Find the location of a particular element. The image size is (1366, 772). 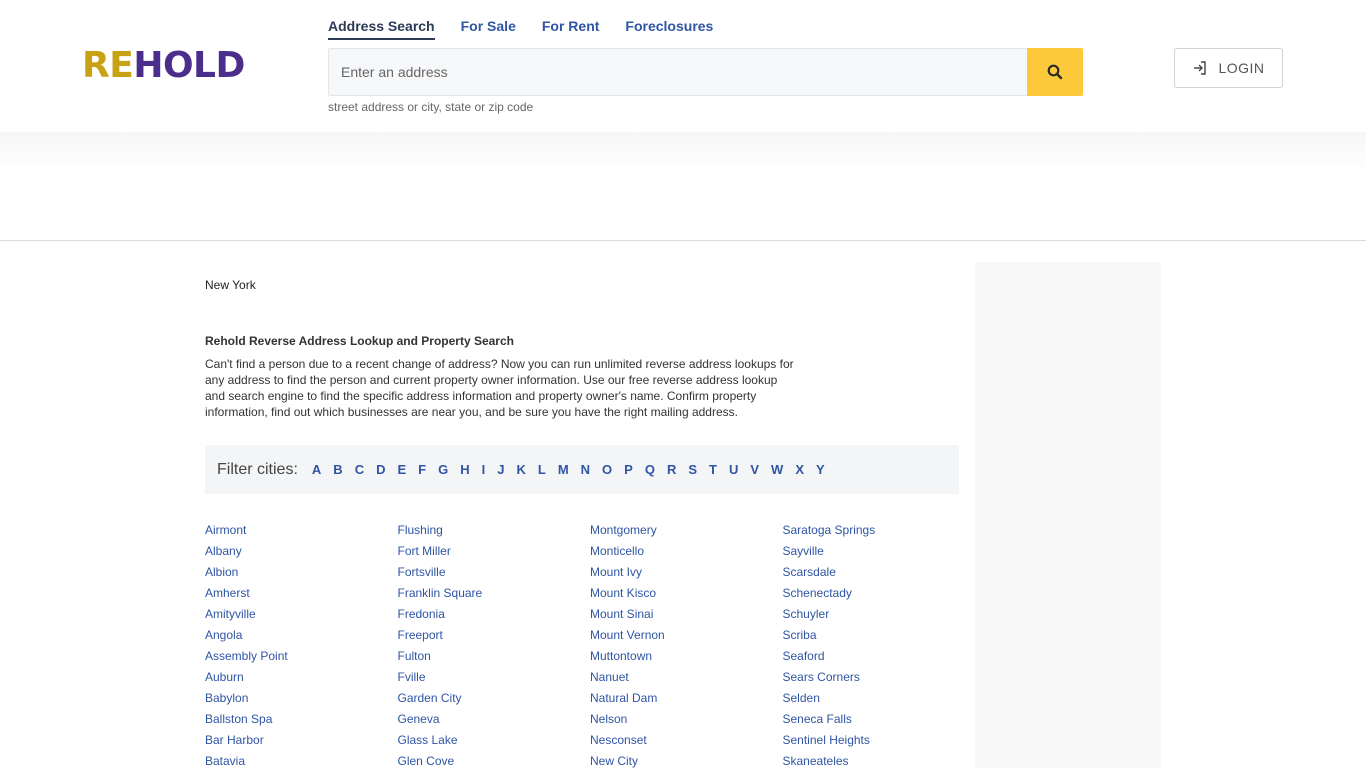

filter-letter: B is located at coordinates (337, 469).